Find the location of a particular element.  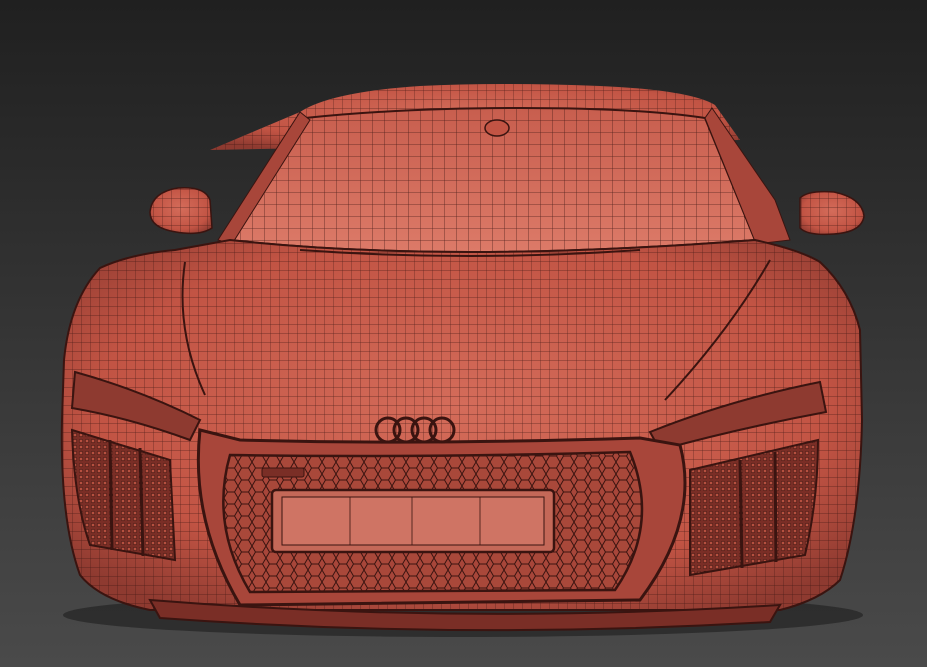

rear-view-mirror is located at coordinates (497, 128).